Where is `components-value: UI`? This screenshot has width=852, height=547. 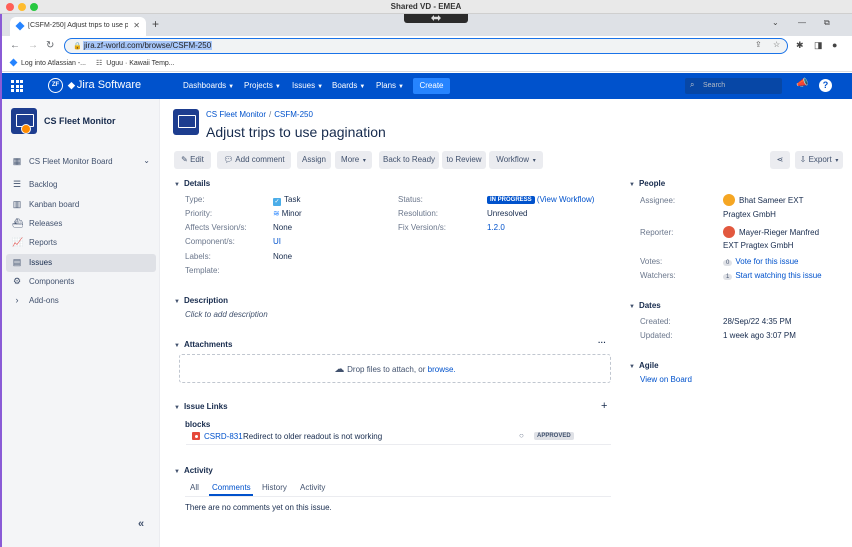
components-value: UI is located at coordinates (277, 241).